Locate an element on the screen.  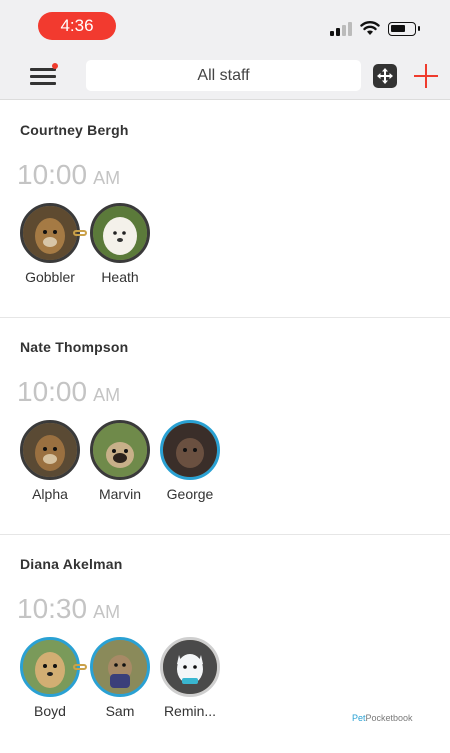
pet-list: Alpha Marvin George is located at coordinates (120, 461).